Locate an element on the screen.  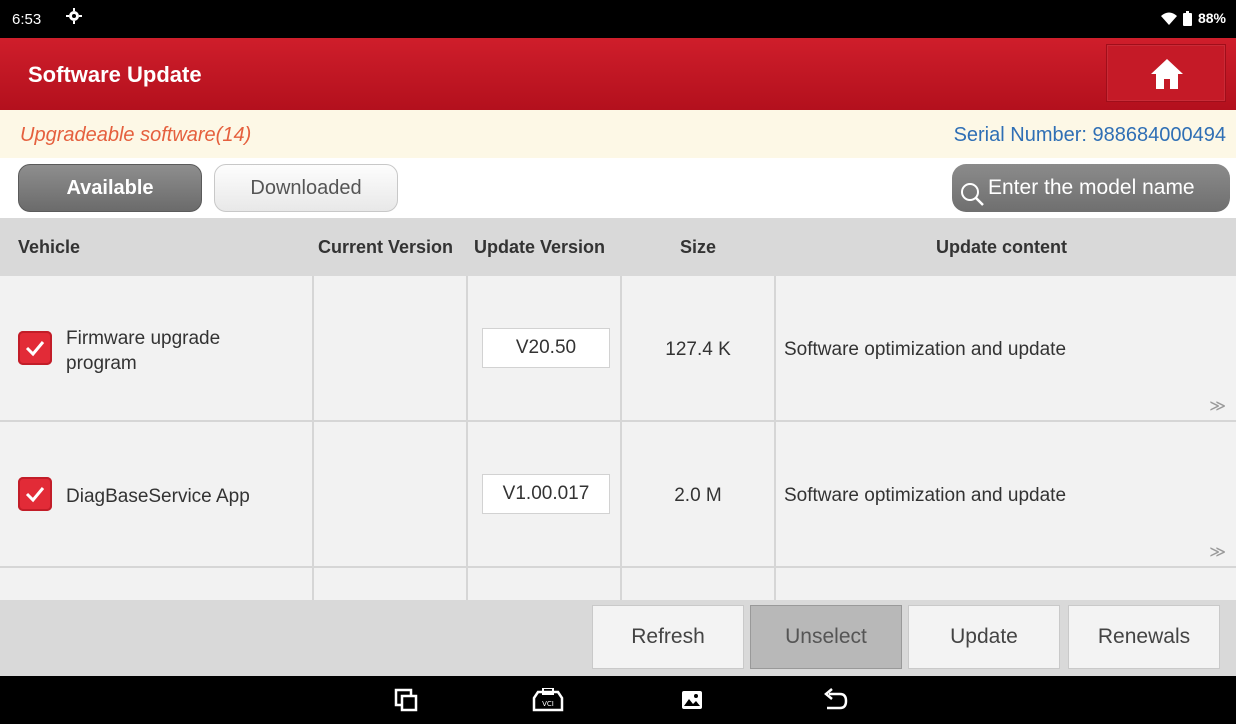
system-nav-bar: VCI is located at coordinates (618, 700).